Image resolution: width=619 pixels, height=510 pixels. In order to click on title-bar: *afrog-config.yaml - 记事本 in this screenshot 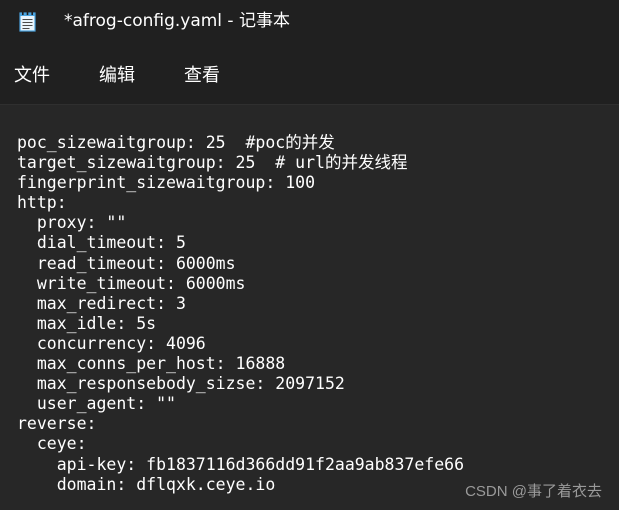, I will do `click(309, 22)`.